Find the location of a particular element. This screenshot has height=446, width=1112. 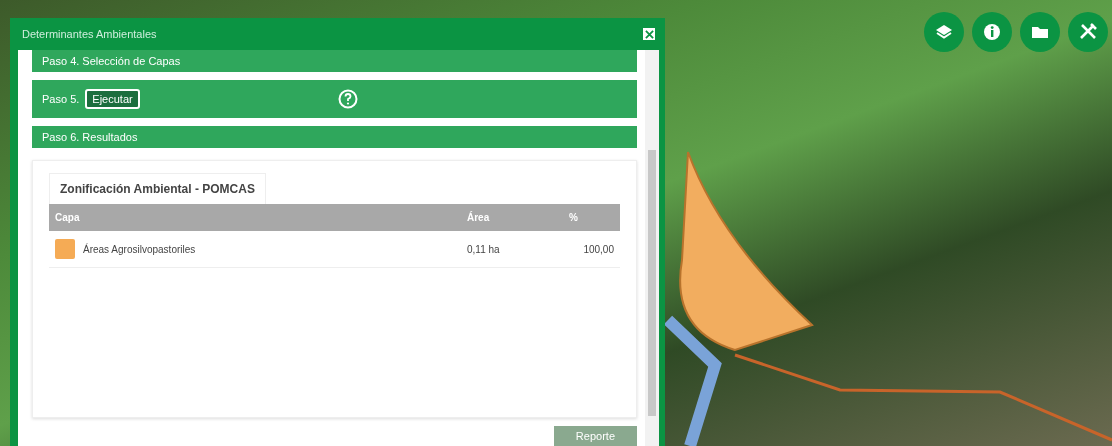

table-cell: 100,00 is located at coordinates (591, 249).